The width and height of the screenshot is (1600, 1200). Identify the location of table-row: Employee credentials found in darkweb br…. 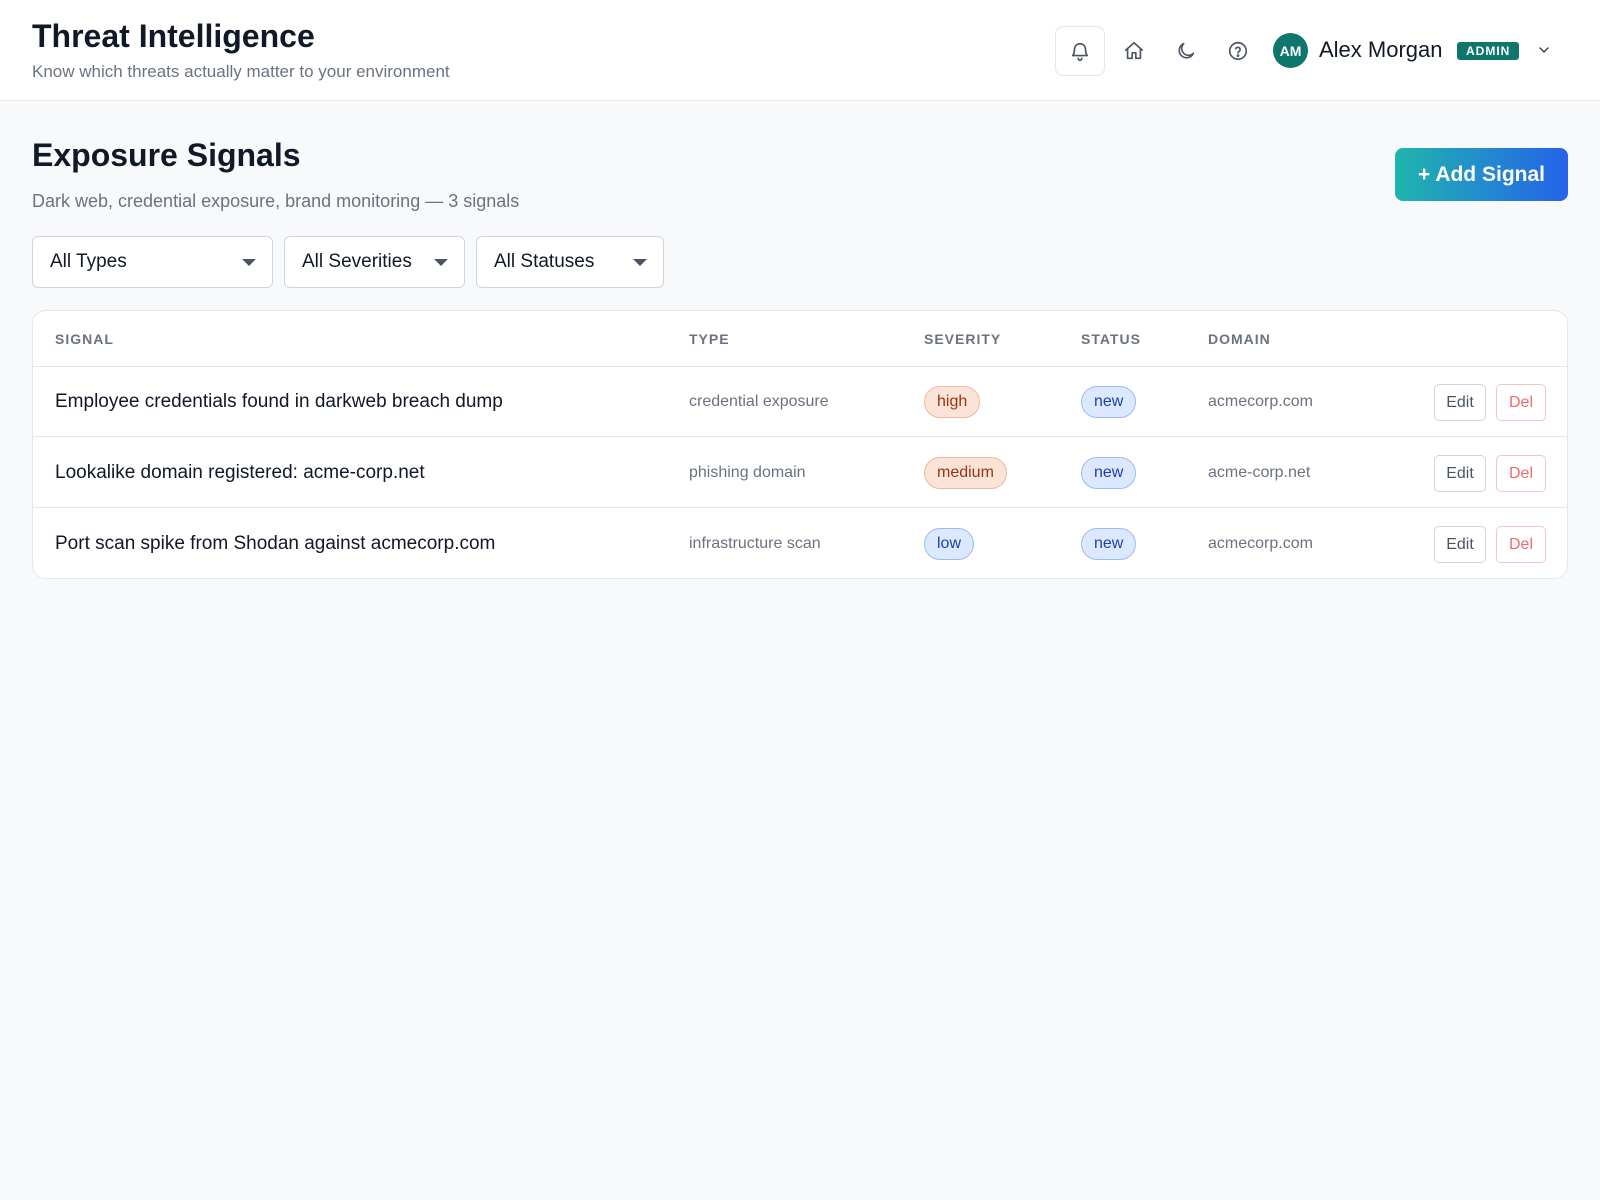
(800, 402).